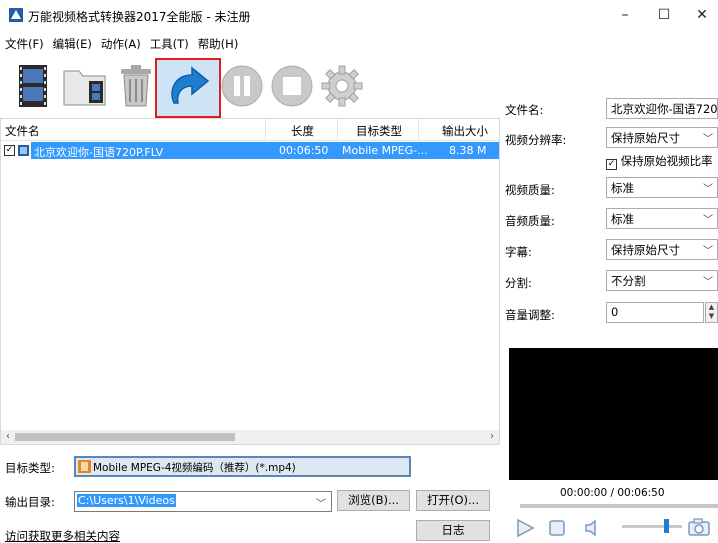 This screenshot has width=718, height=543. What do you see at coordinates (622, 219) in the screenshot?
I see `audio-quality-value: 标准` at bounding box center [622, 219].